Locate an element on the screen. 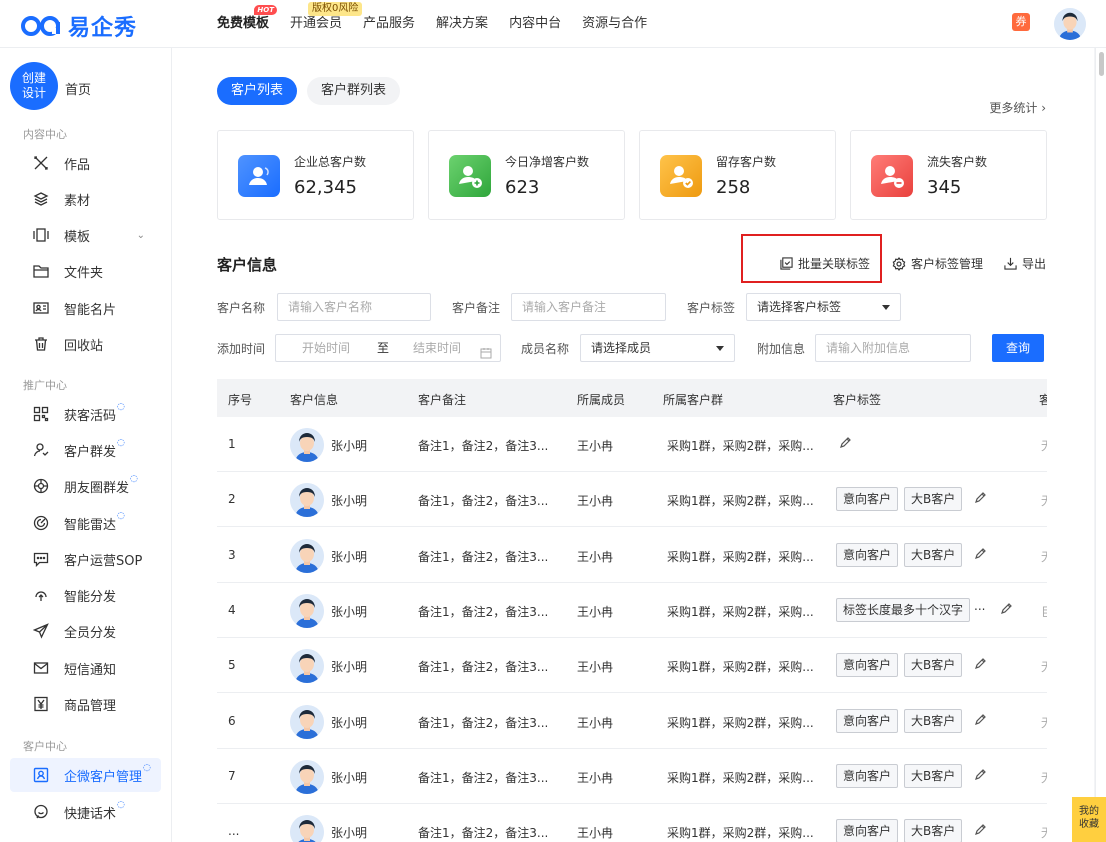 The image size is (1106, 842). more-stats-link: 更多统计 › is located at coordinates (1017, 107).